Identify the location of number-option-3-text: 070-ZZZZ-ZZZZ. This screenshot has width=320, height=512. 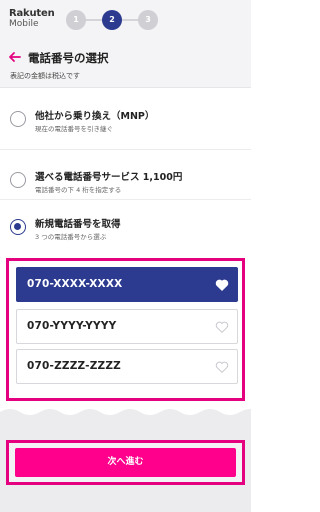
(74, 366).